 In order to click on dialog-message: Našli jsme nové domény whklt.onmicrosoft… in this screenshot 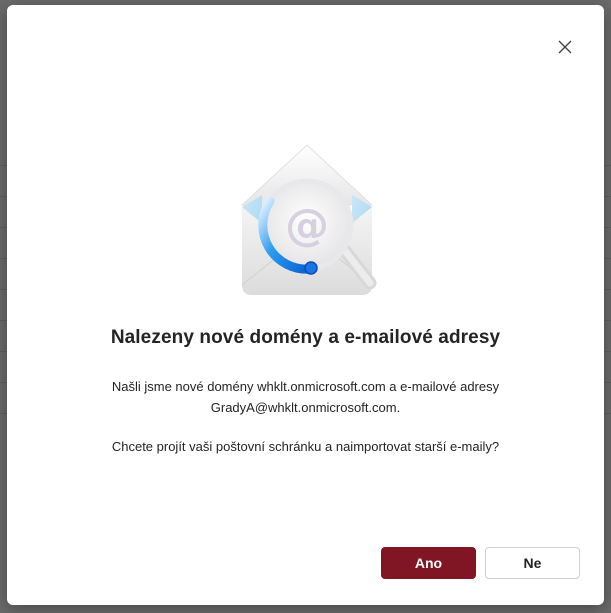, I will do `click(305, 397)`.